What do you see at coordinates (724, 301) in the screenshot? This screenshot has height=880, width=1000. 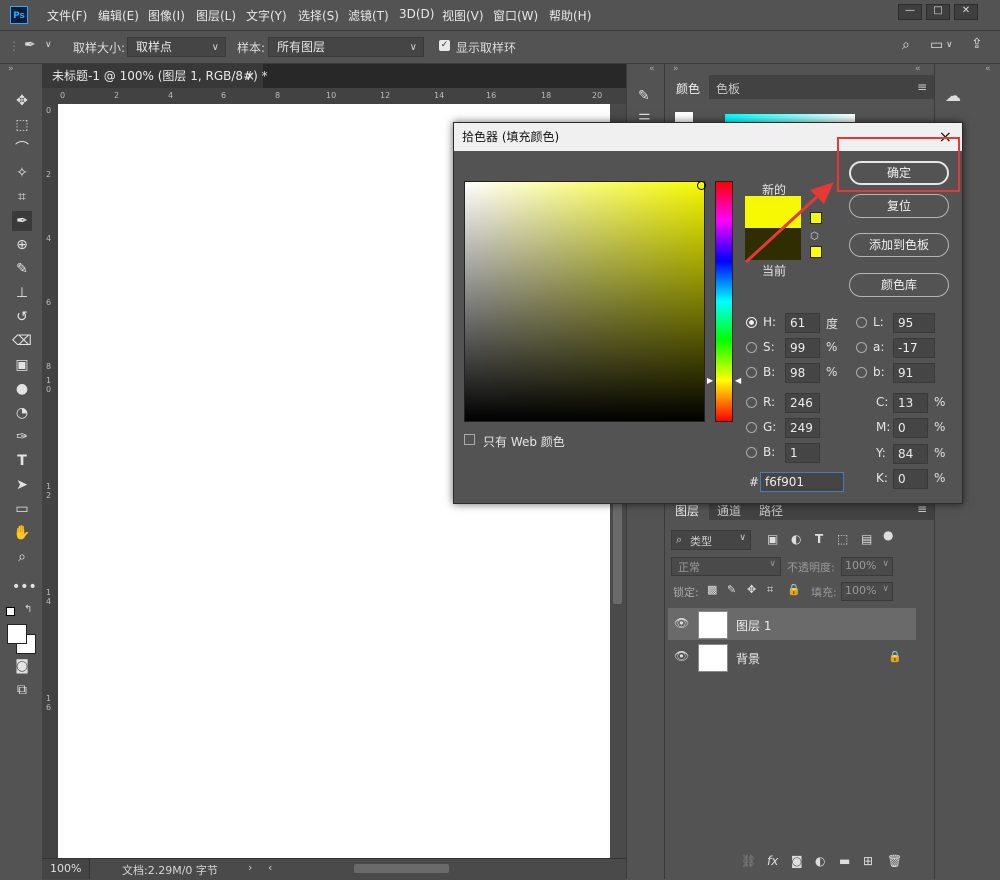 I see `hue-slider` at bounding box center [724, 301].